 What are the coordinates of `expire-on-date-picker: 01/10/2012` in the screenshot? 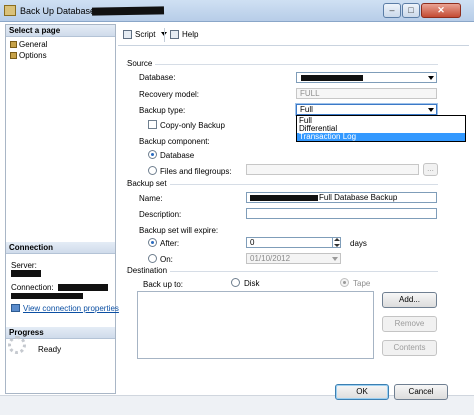 It's located at (293, 258).